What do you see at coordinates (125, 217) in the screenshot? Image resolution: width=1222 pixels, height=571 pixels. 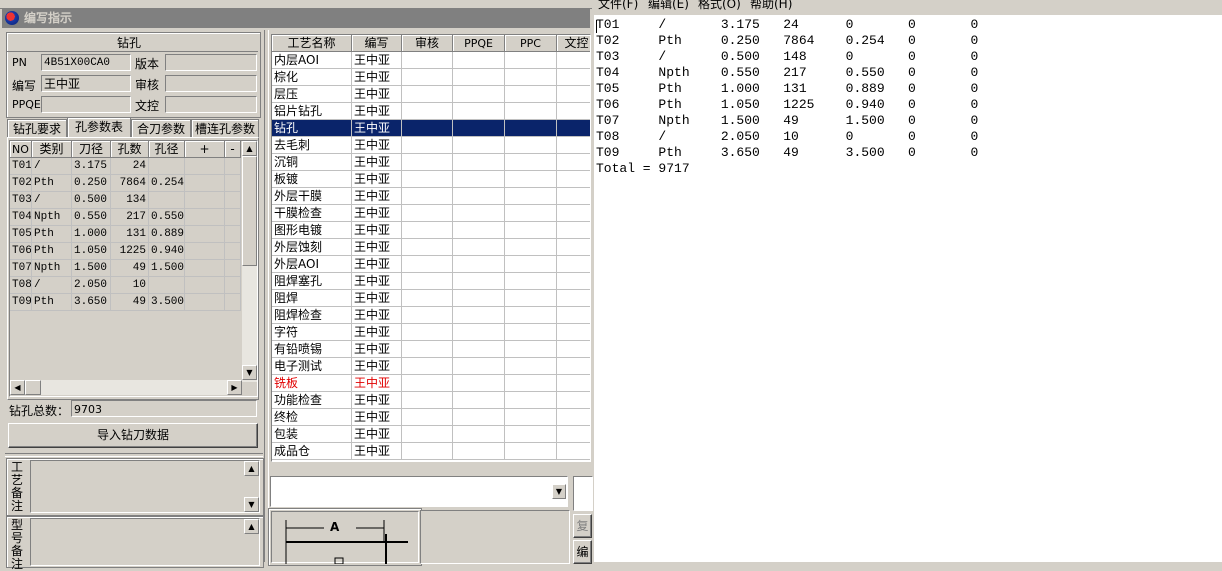 I see `table-row: T04 Npth 0.550 217 0.550` at bounding box center [125, 217].